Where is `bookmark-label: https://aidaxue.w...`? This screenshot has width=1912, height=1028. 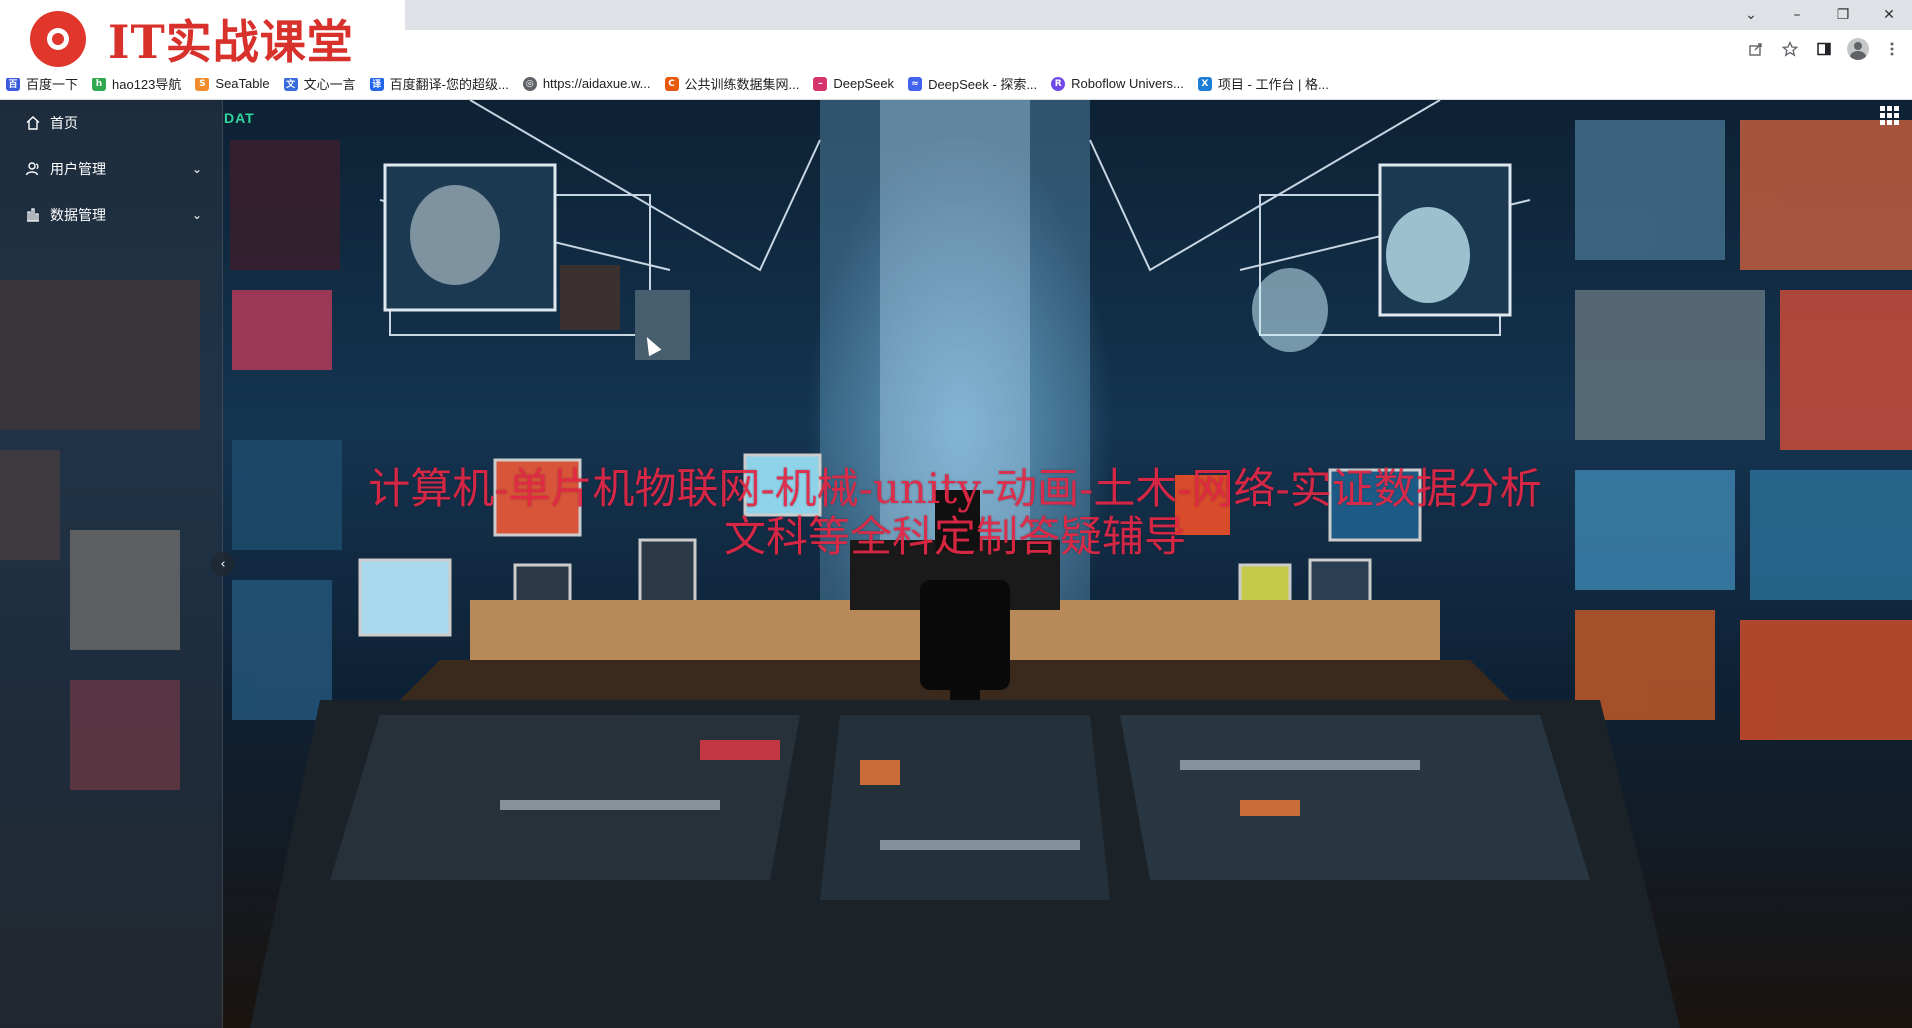
bookmark-label: https://aidaxue.w... is located at coordinates (596, 83).